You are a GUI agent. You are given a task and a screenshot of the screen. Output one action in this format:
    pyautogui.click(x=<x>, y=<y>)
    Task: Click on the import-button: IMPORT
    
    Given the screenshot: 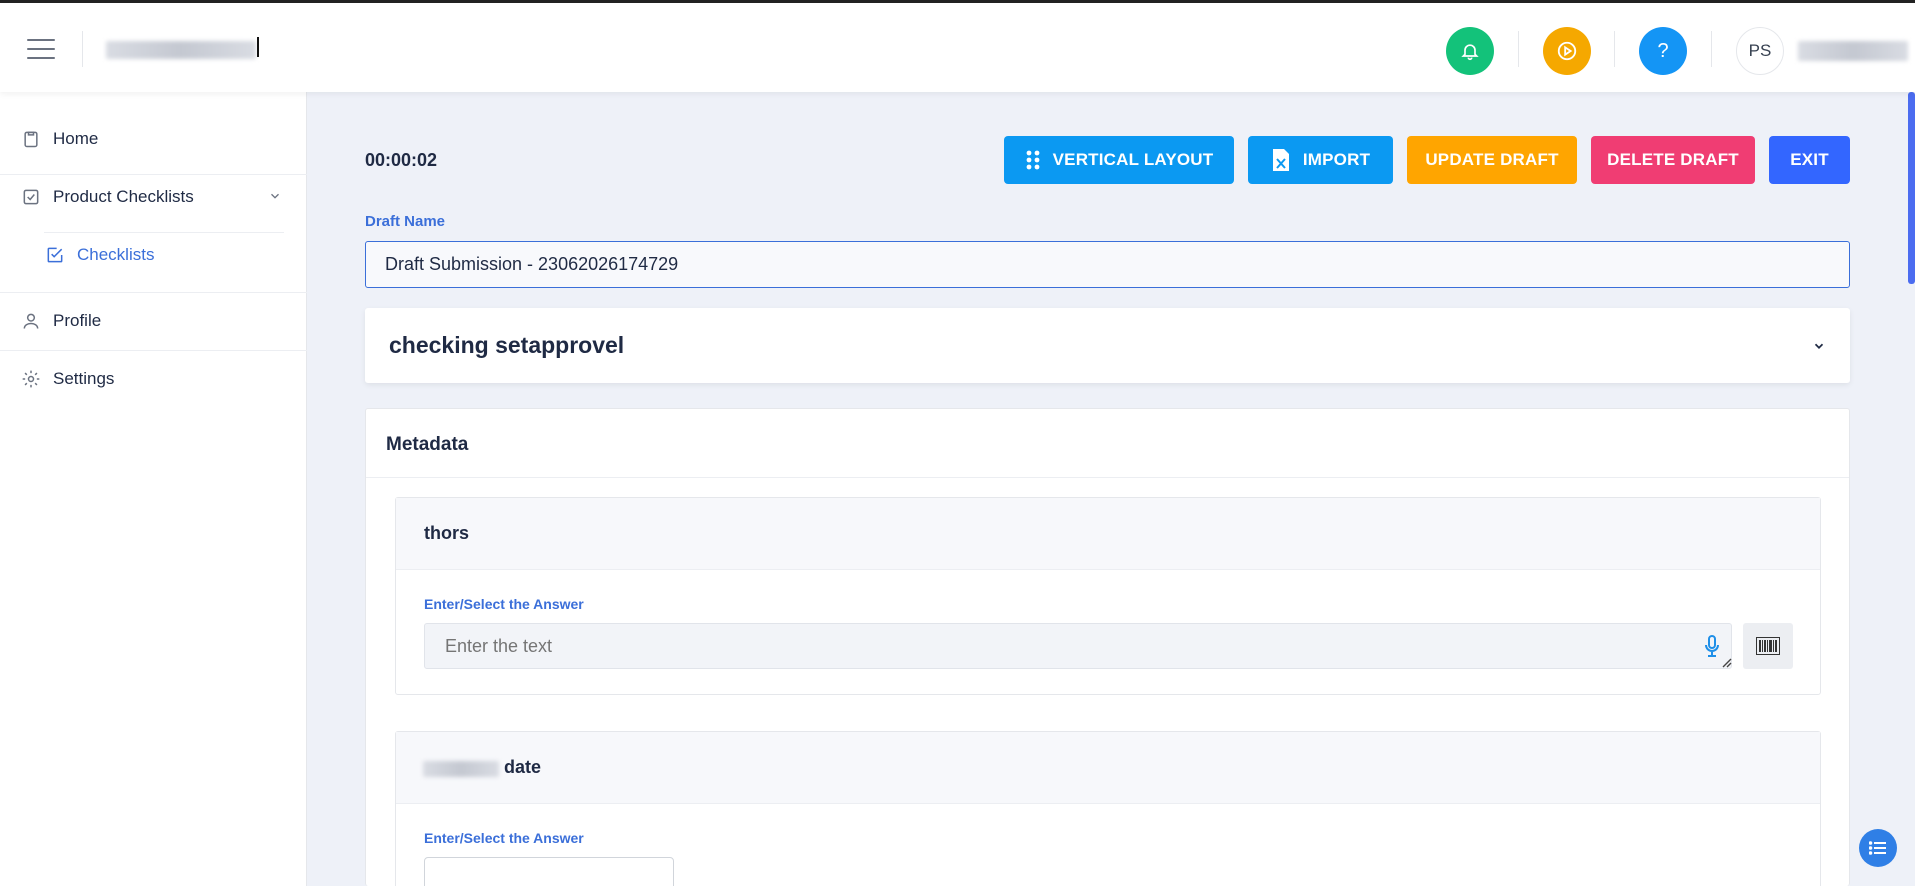 What is the action you would take?
    pyautogui.click(x=1320, y=160)
    